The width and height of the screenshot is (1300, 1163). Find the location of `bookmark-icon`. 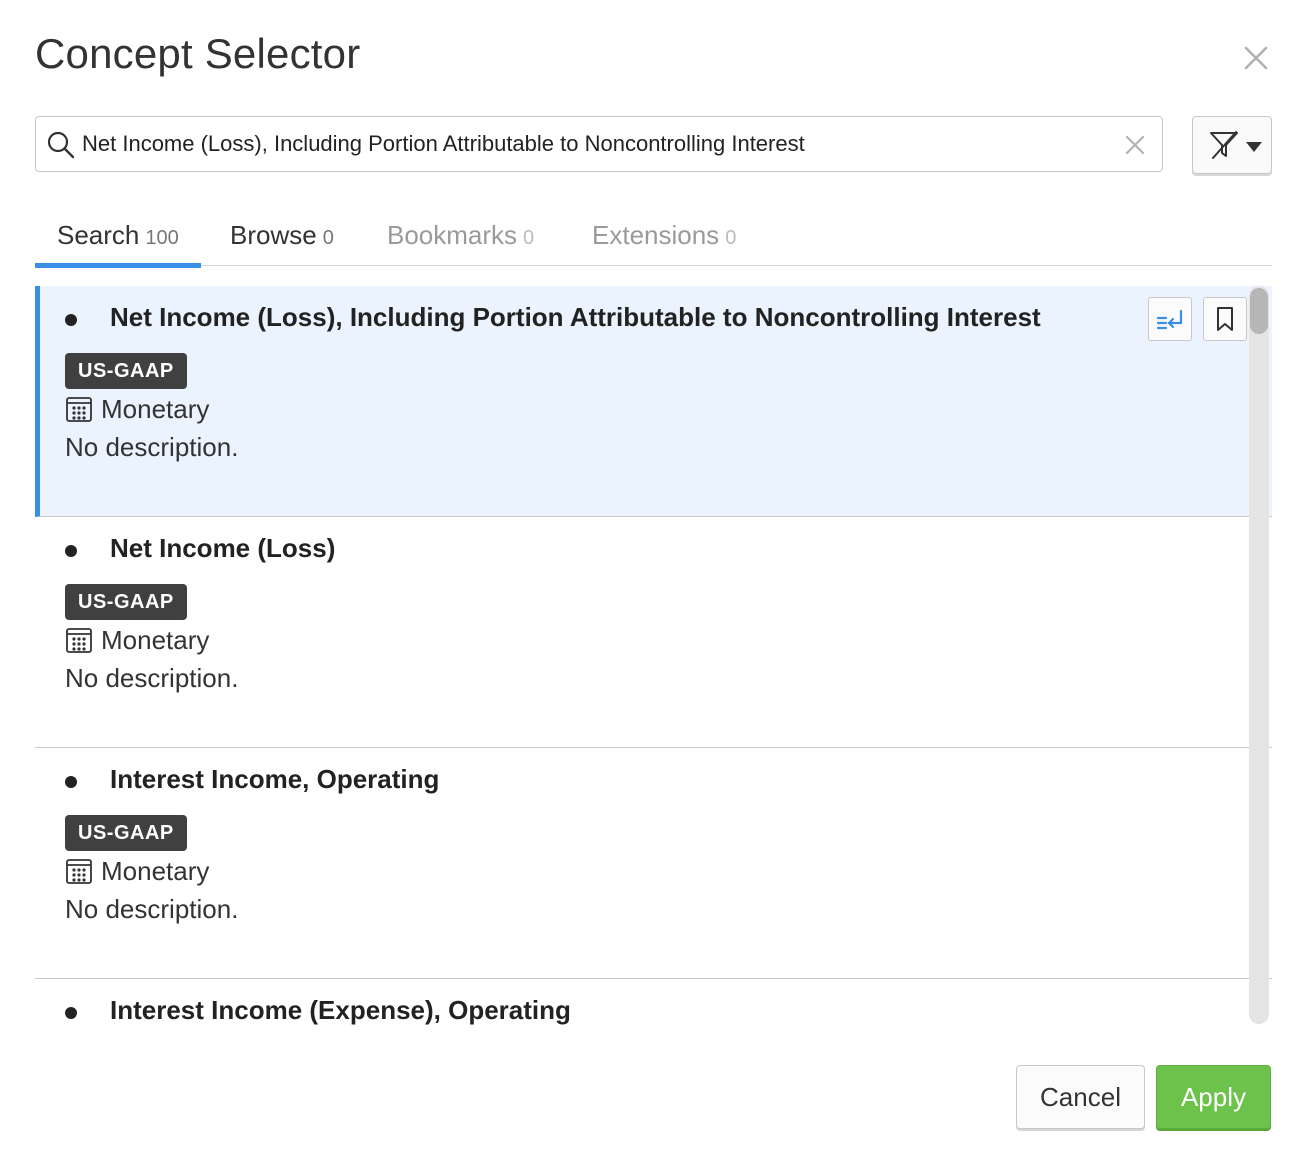

bookmark-icon is located at coordinates (1225, 319).